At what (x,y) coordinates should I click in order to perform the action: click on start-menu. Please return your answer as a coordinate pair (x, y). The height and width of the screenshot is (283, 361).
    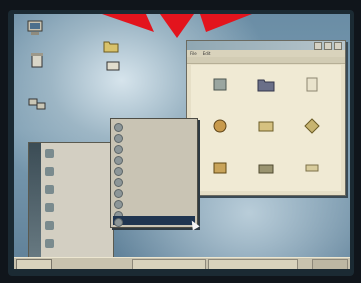
    Looking at the image, I should click on (71, 205).